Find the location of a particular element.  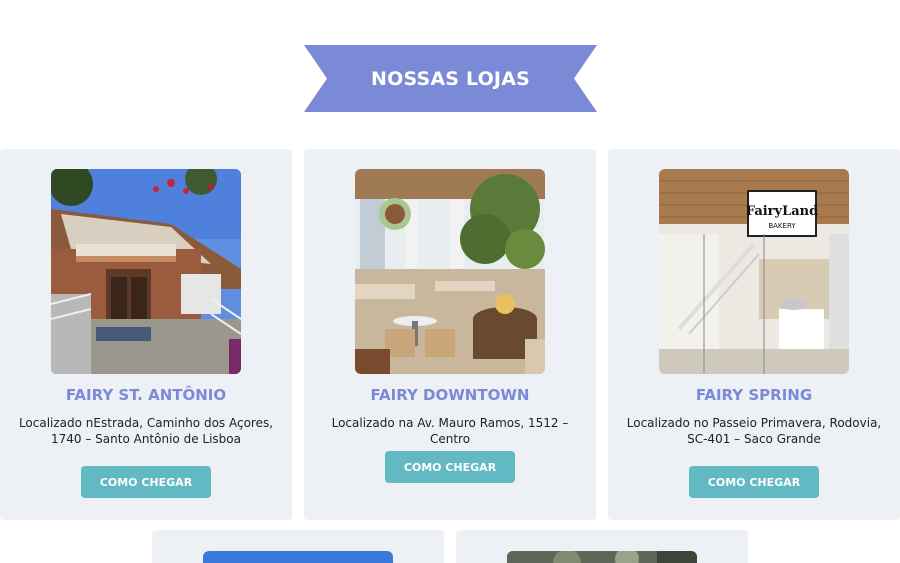

section-title: NOSSAS LOJAS is located at coordinates (450, 78).